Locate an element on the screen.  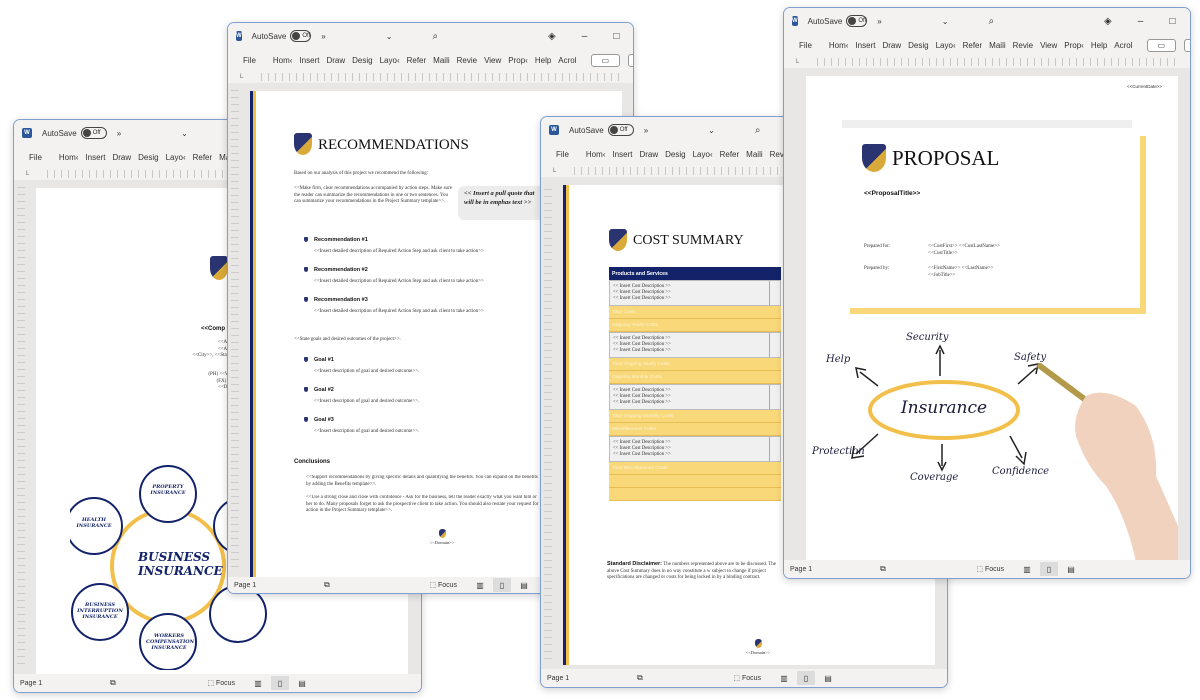
autosave-label: AutoSave is located at coordinates (269, 36).